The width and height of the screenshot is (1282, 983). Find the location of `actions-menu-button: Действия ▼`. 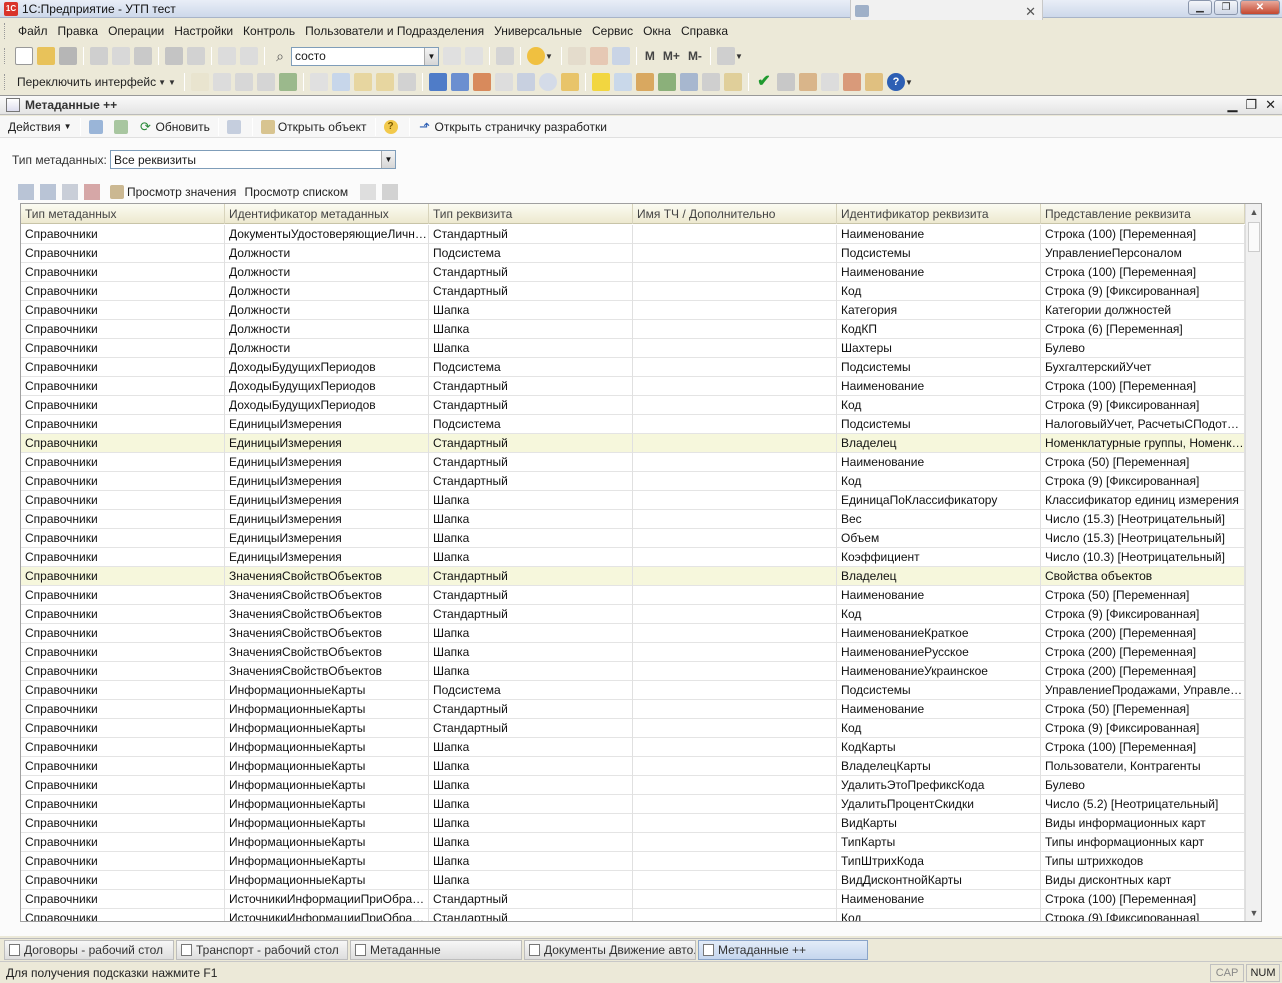

actions-menu-button: Действия ▼ is located at coordinates (40, 127).